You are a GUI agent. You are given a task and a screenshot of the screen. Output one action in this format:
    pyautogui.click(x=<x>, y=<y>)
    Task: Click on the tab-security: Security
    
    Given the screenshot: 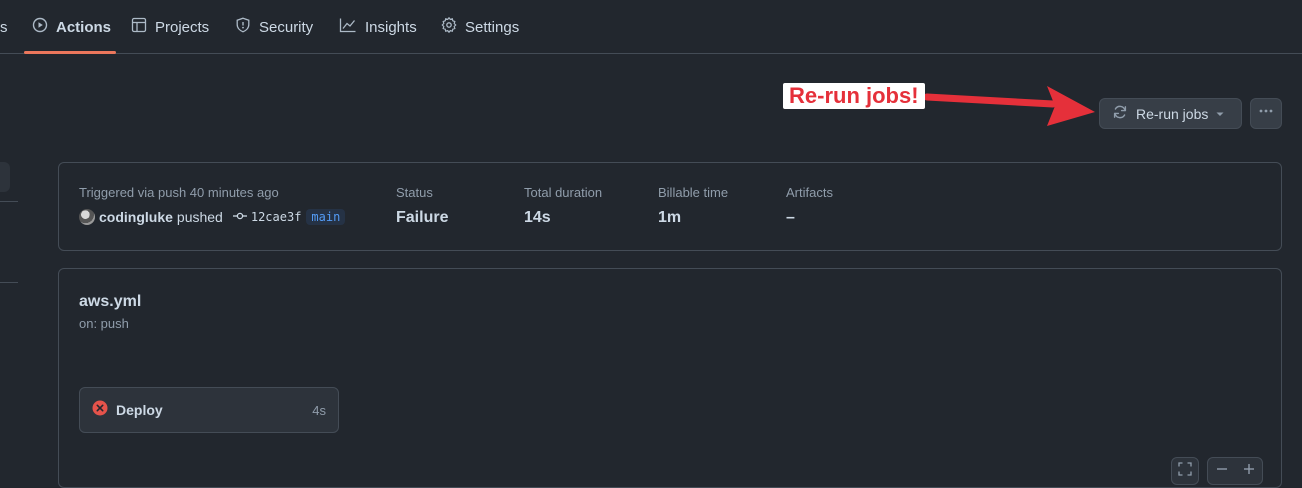 What is the action you would take?
    pyautogui.click(x=274, y=27)
    